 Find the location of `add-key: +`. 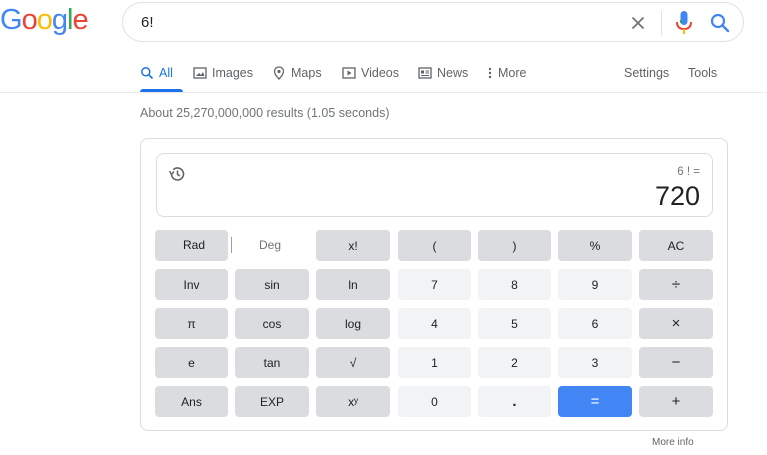

add-key: + is located at coordinates (676, 401).